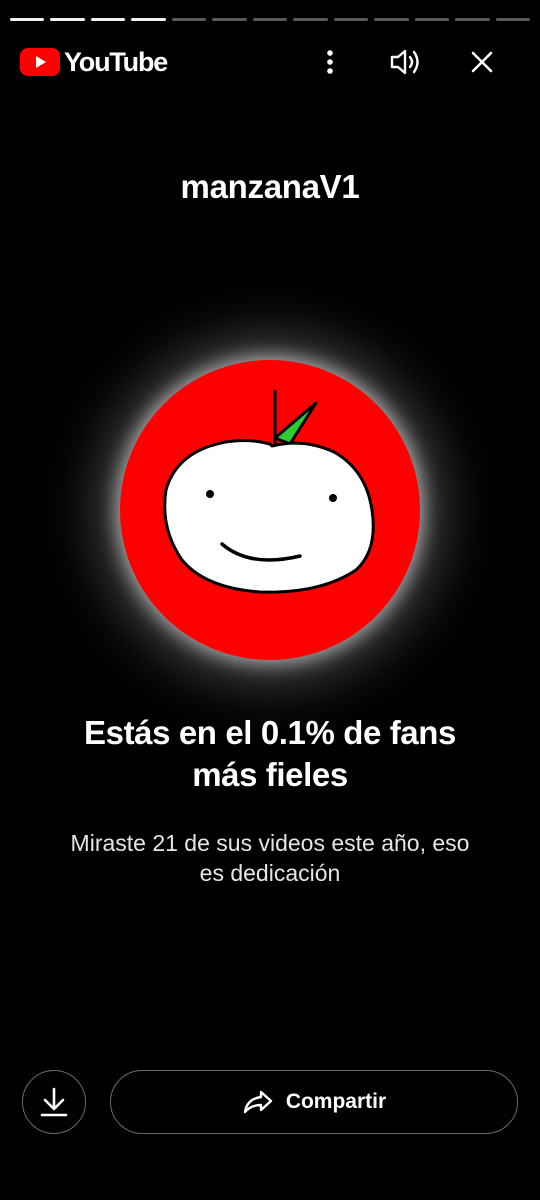 The image size is (540, 1200). Describe the element at coordinates (336, 1101) in the screenshot. I see `share-label: Compartir` at that location.